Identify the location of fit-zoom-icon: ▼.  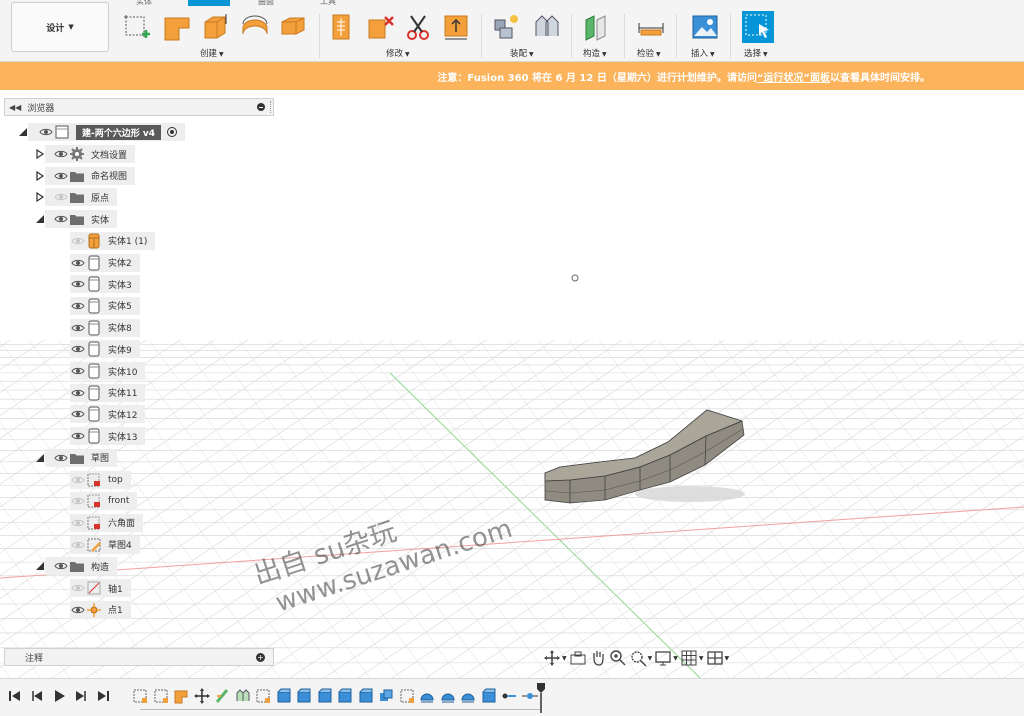
(640, 658).